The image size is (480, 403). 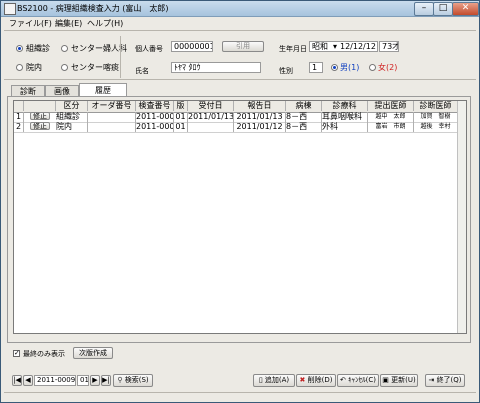 What do you see at coordinates (95, 380) in the screenshot?
I see `nav-next-button: ▶` at bounding box center [95, 380].